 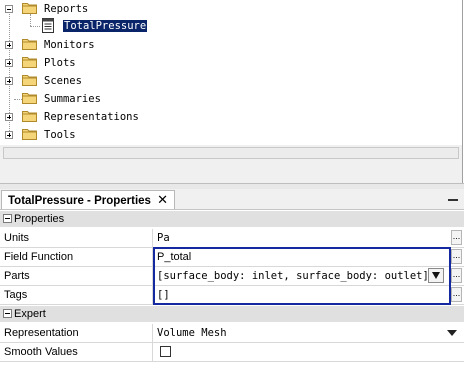 I want to click on tree-item-totalpressure: TotalPressure, so click(x=230, y=27).